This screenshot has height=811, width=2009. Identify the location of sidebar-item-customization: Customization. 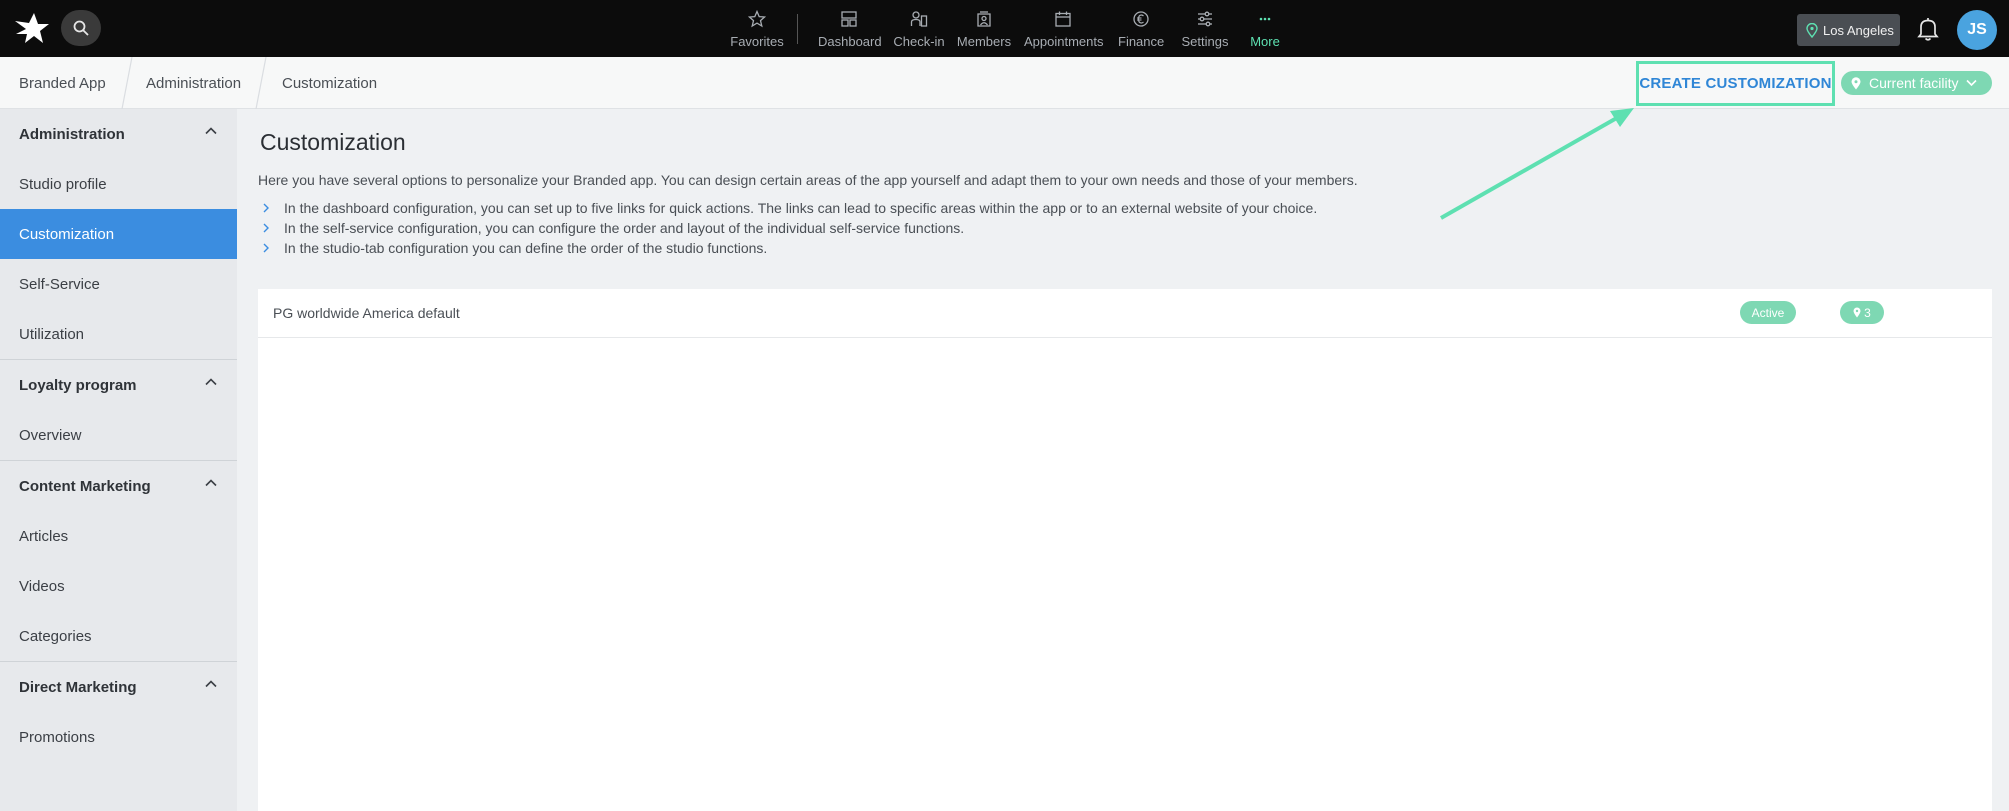
(118, 234).